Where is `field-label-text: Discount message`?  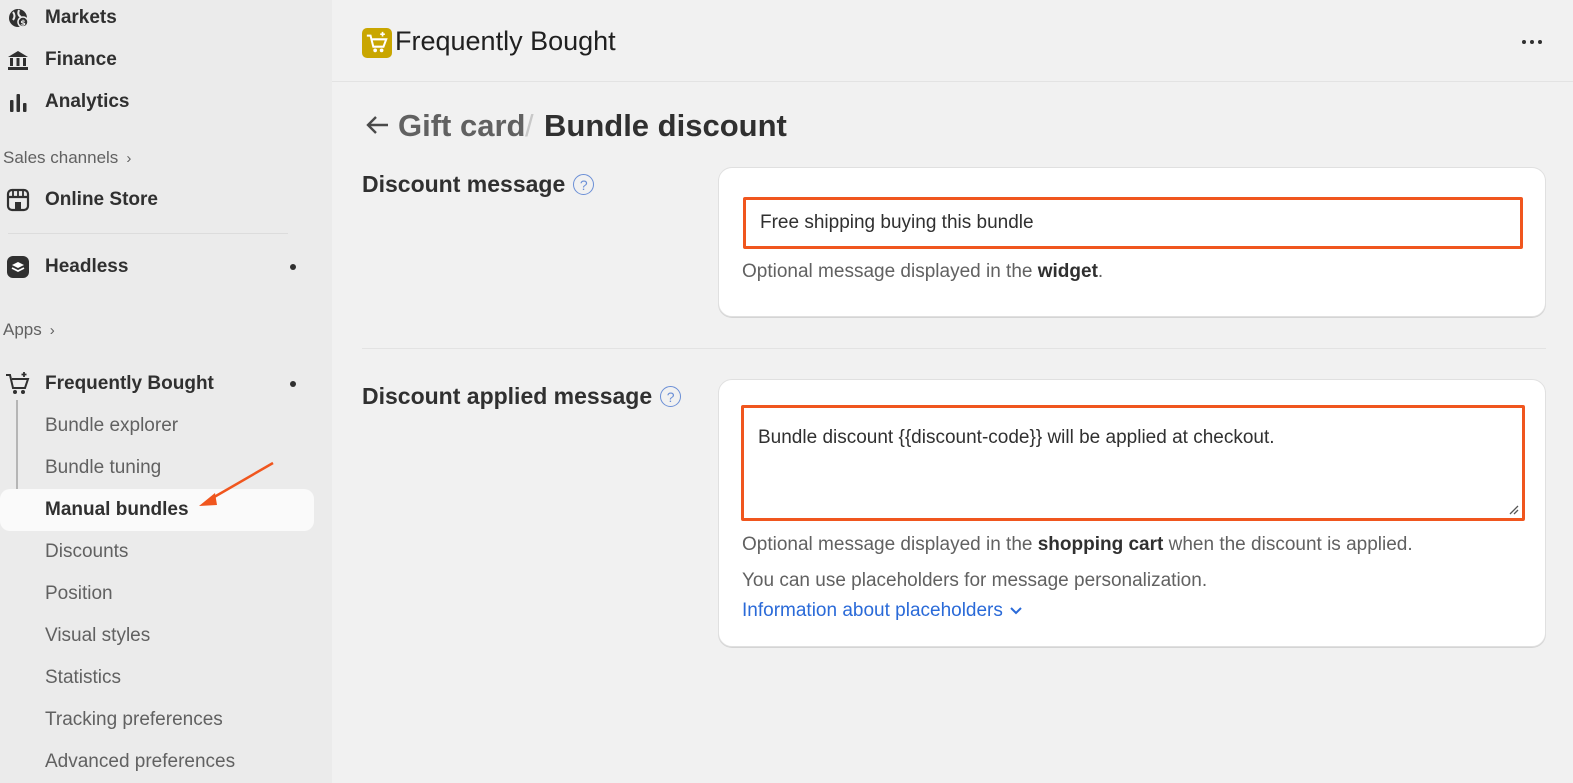
field-label-text: Discount message is located at coordinates (464, 184).